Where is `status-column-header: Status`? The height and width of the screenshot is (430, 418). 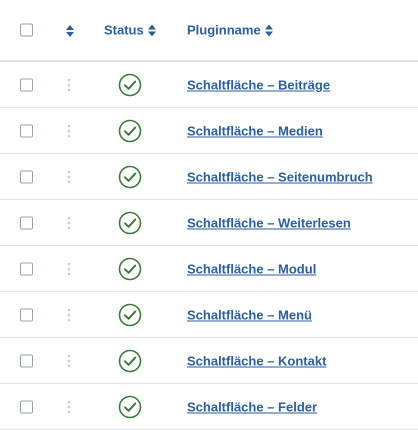 status-column-header: Status is located at coordinates (130, 30).